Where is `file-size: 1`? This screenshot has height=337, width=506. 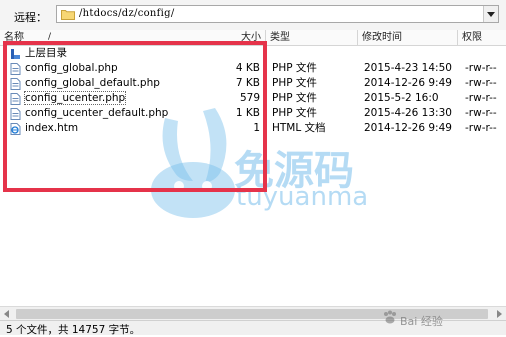 file-size: 1 is located at coordinates (256, 128).